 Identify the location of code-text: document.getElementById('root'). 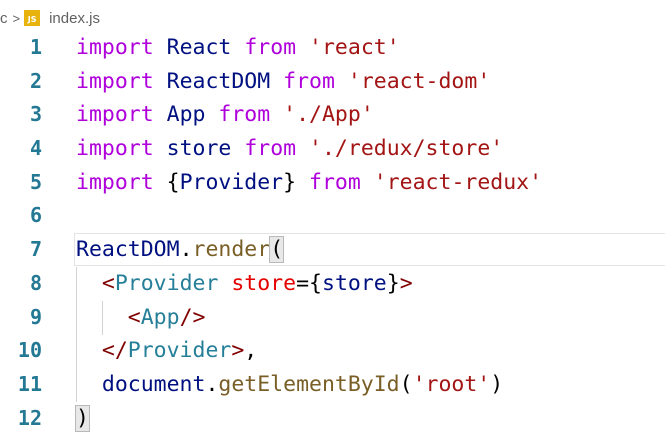
(289, 385).